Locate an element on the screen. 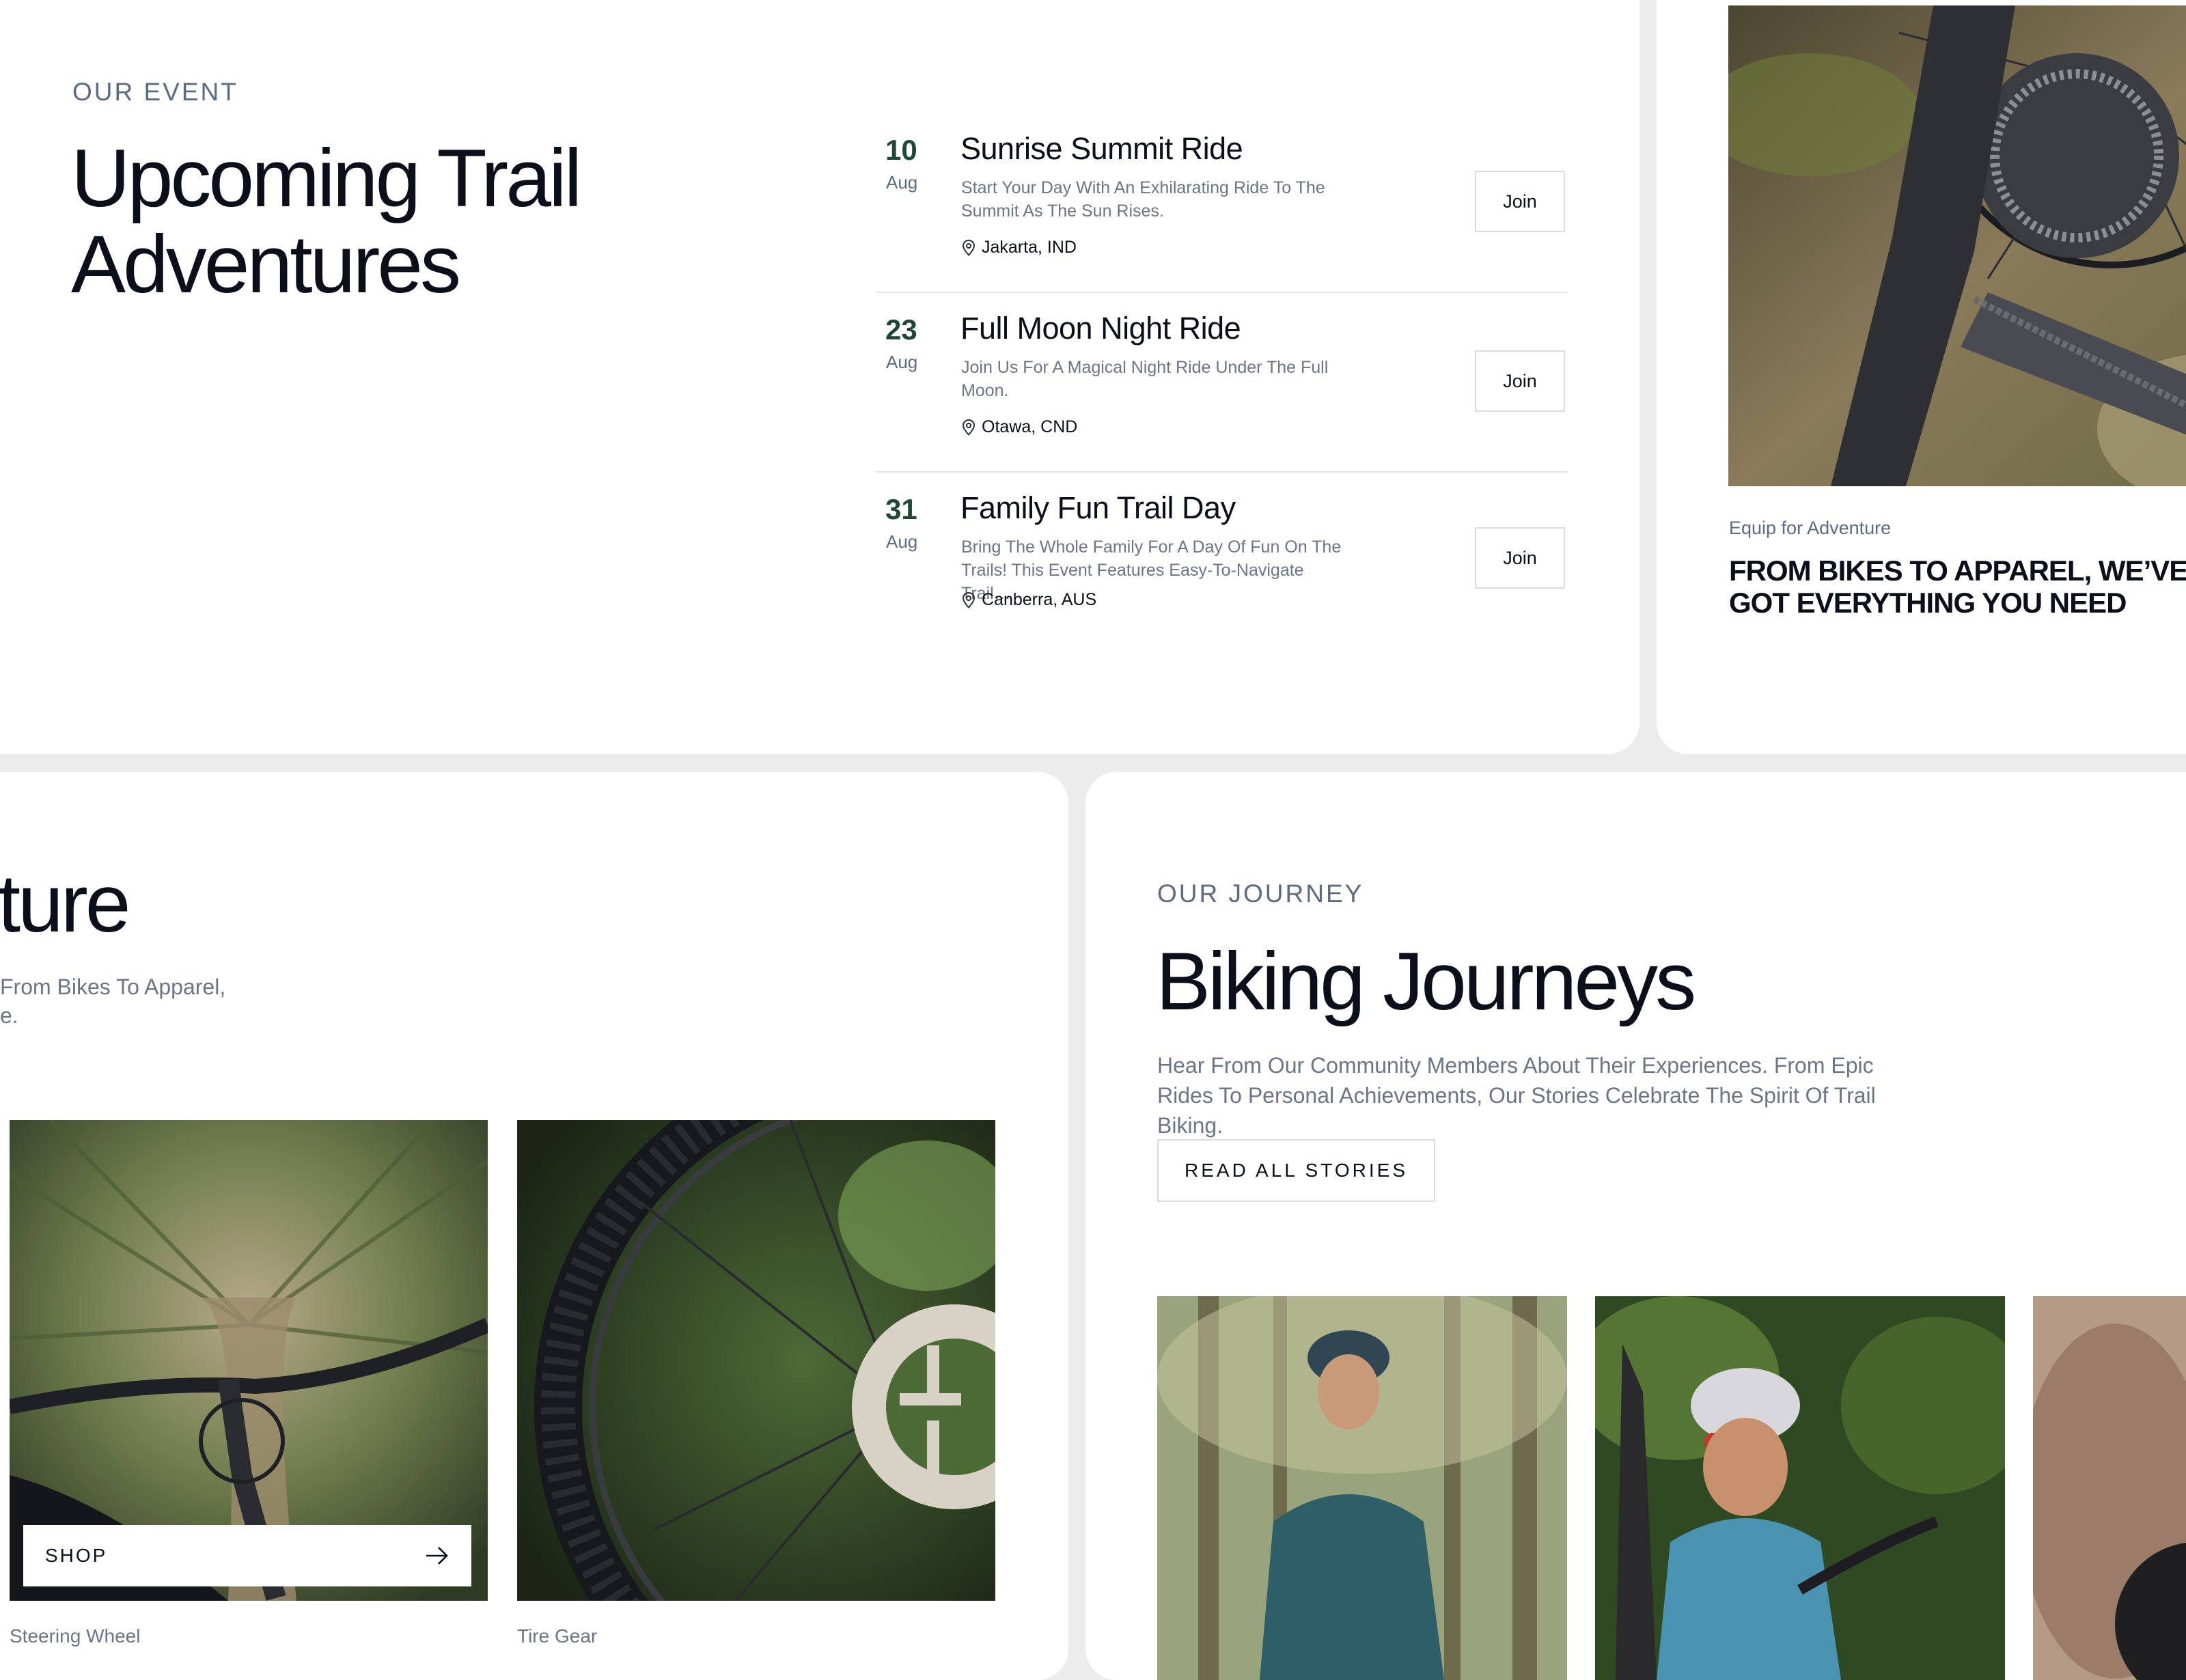  event-location-text: Jakarta, IND is located at coordinates (1029, 247).